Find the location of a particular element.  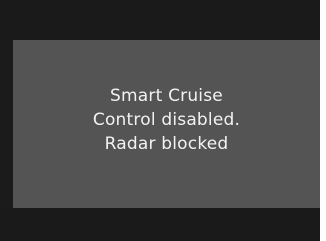

warning-message-line-2: Control disabled. is located at coordinates (166, 120).